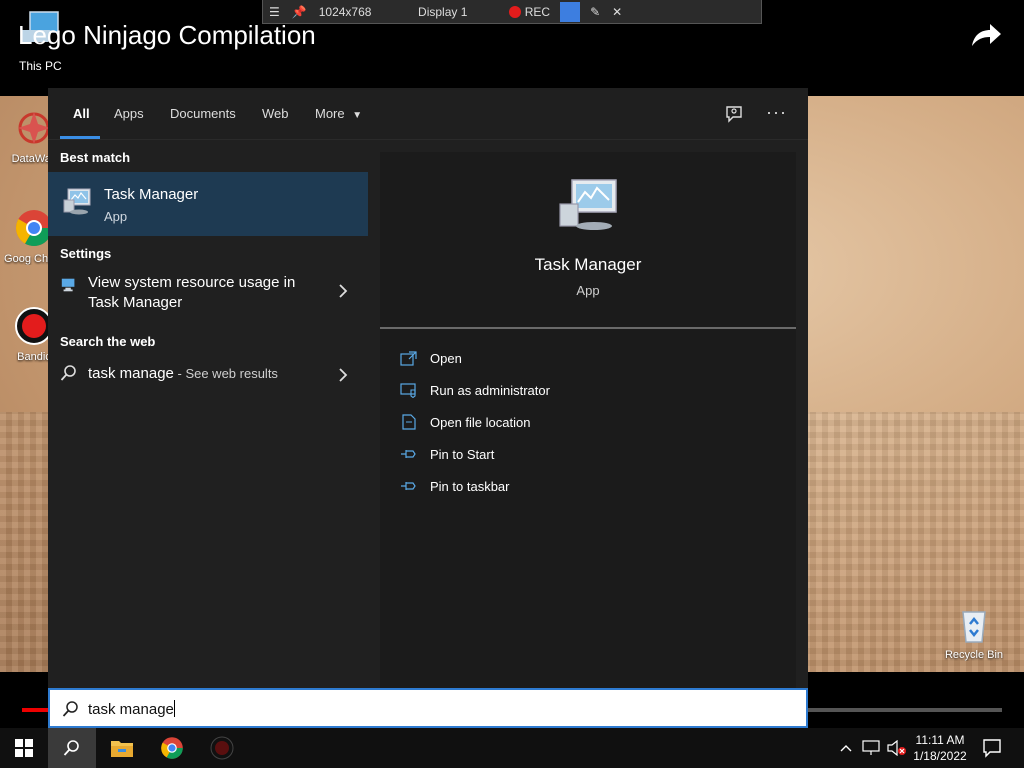 This screenshot has width=1024, height=768. What do you see at coordinates (617, 11) in the screenshot?
I see `close-icon: ✕` at bounding box center [617, 11].